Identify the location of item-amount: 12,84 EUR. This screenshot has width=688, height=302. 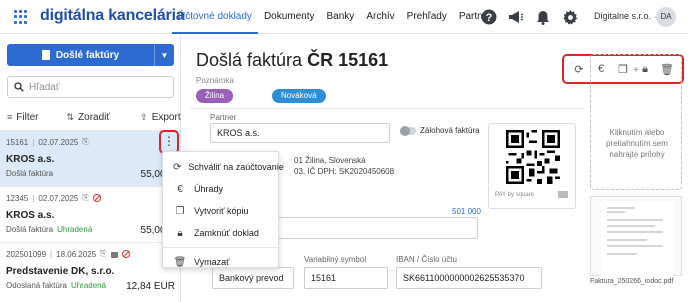
(150, 286).